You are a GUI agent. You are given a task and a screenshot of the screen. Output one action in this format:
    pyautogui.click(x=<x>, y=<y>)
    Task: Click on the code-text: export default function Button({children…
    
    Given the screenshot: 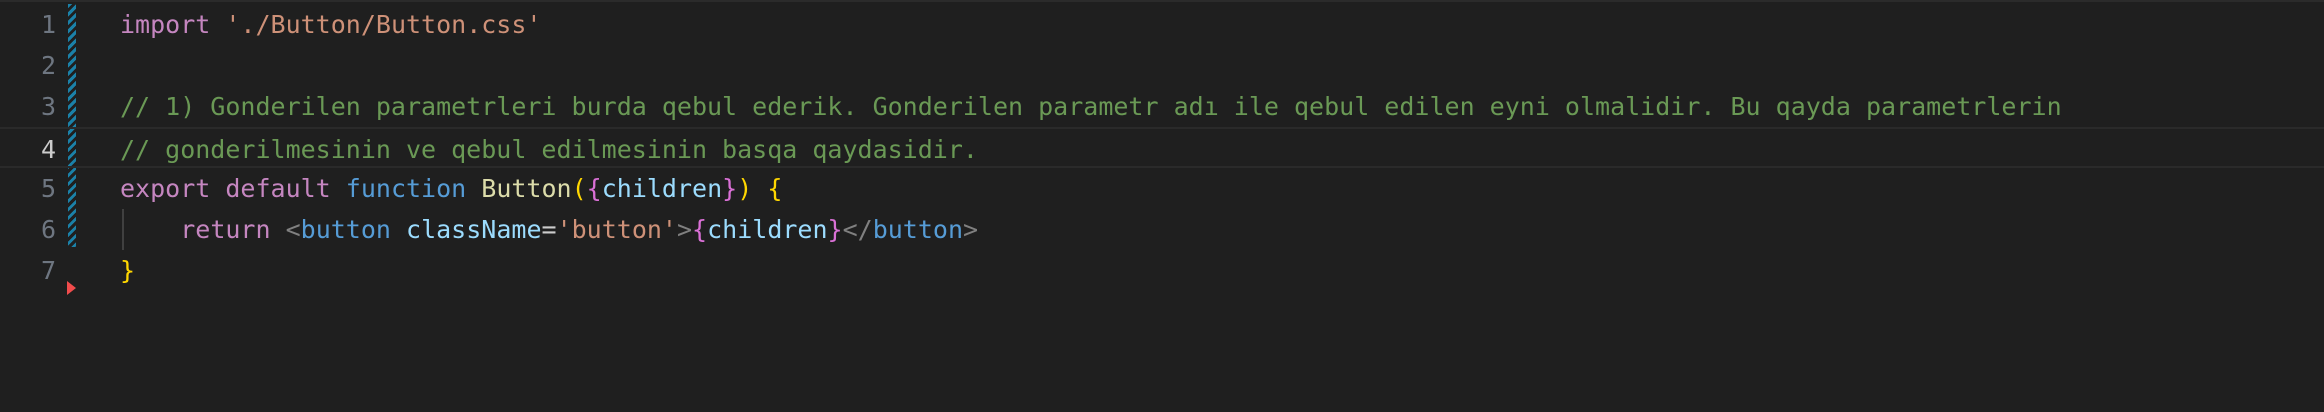 What is the action you would take?
    pyautogui.click(x=451, y=188)
    